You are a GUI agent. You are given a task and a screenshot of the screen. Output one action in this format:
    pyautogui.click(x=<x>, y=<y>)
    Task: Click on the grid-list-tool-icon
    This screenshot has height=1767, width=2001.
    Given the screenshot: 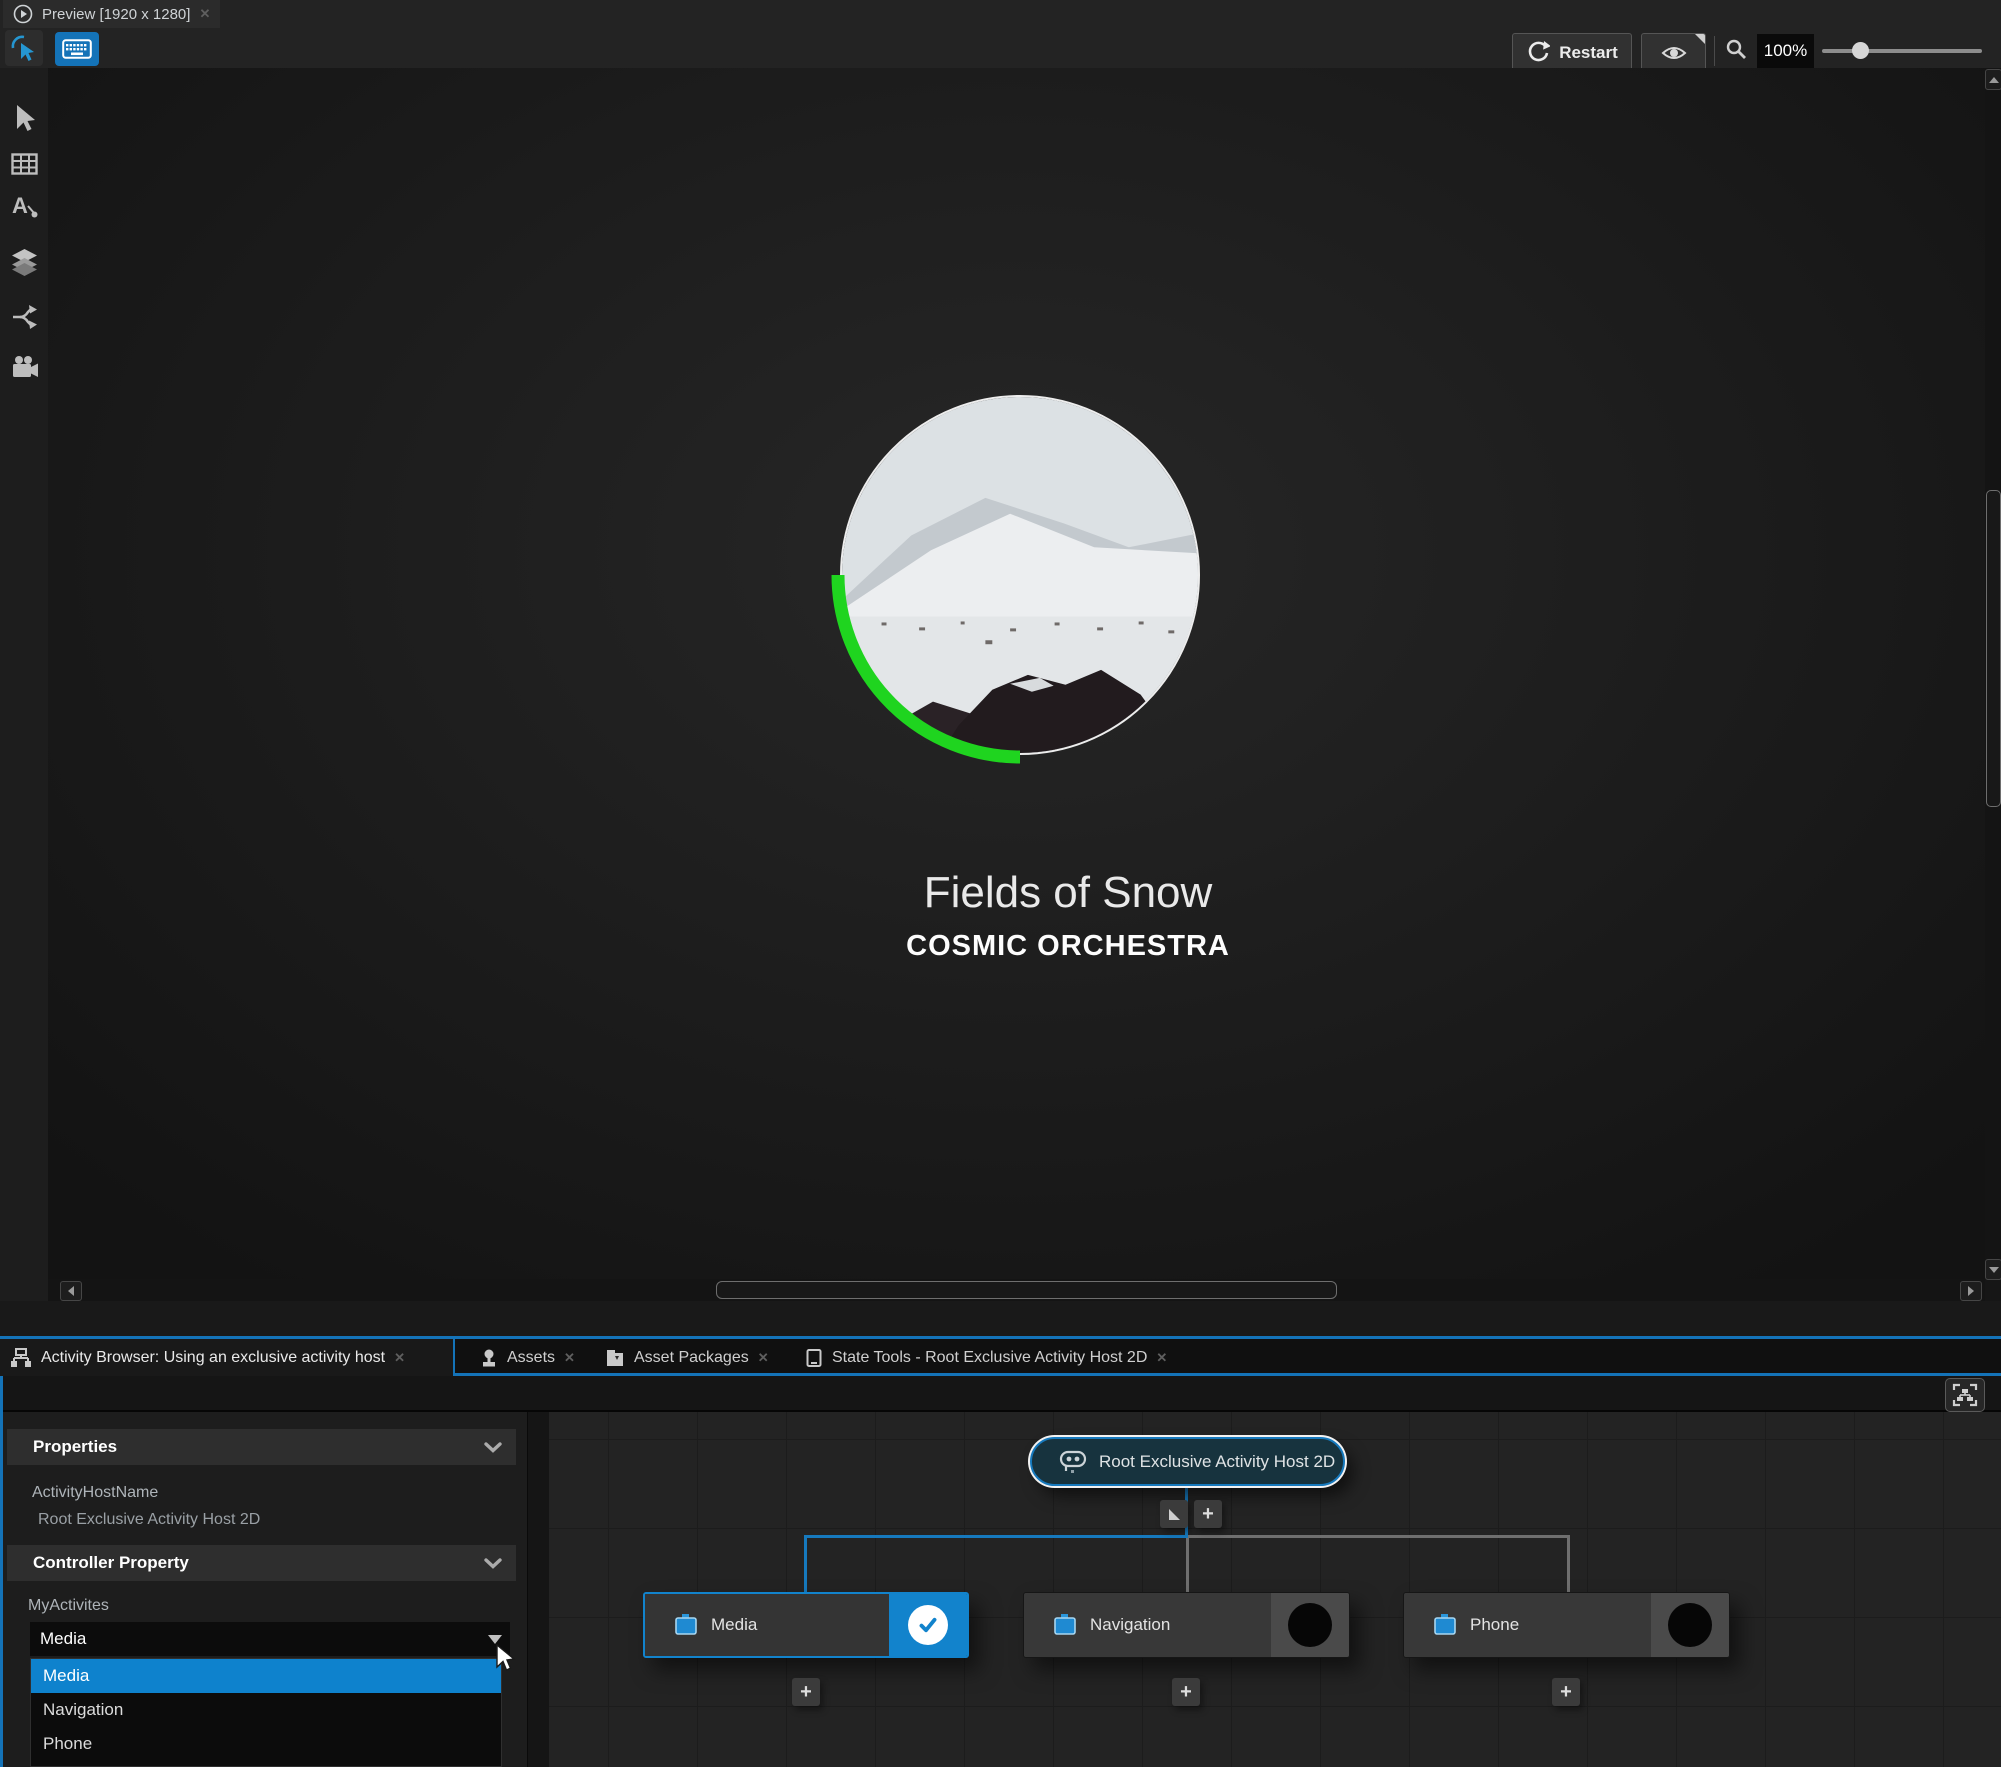 What is the action you would take?
    pyautogui.click(x=24, y=164)
    